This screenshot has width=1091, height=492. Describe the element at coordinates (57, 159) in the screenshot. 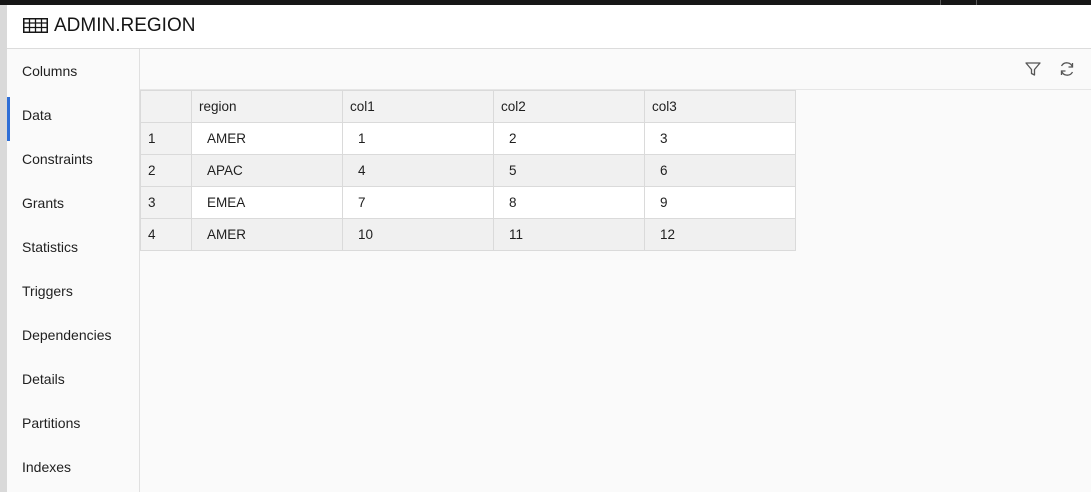

I see `sidebar-item-label: Constraints` at that location.